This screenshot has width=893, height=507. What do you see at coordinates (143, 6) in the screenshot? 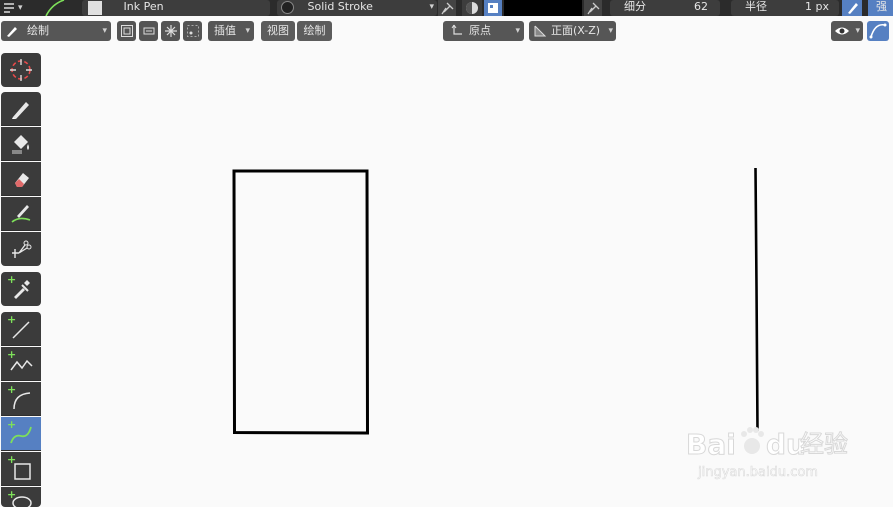
I see `brush-name: Ink Pen` at bounding box center [143, 6].